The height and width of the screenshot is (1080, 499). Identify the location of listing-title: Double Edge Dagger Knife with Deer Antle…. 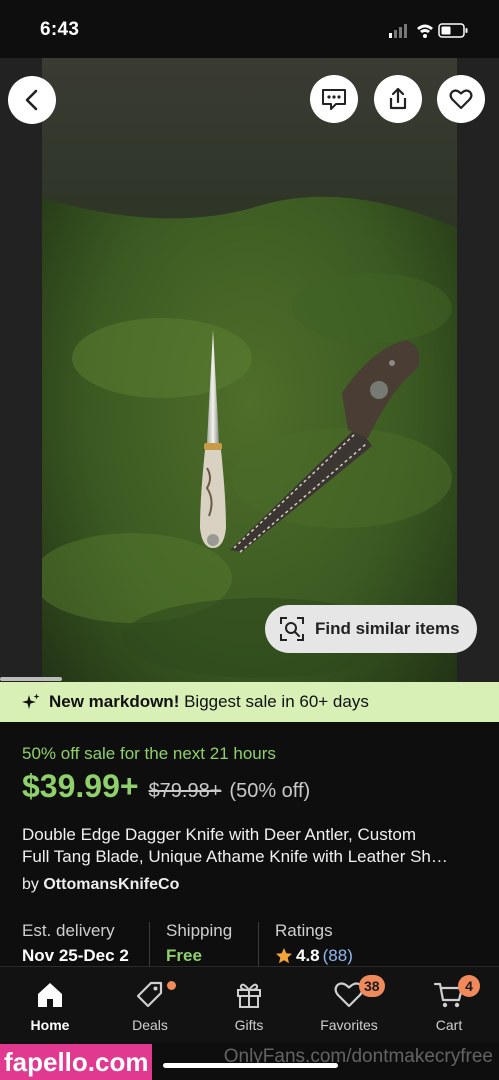
(253, 846).